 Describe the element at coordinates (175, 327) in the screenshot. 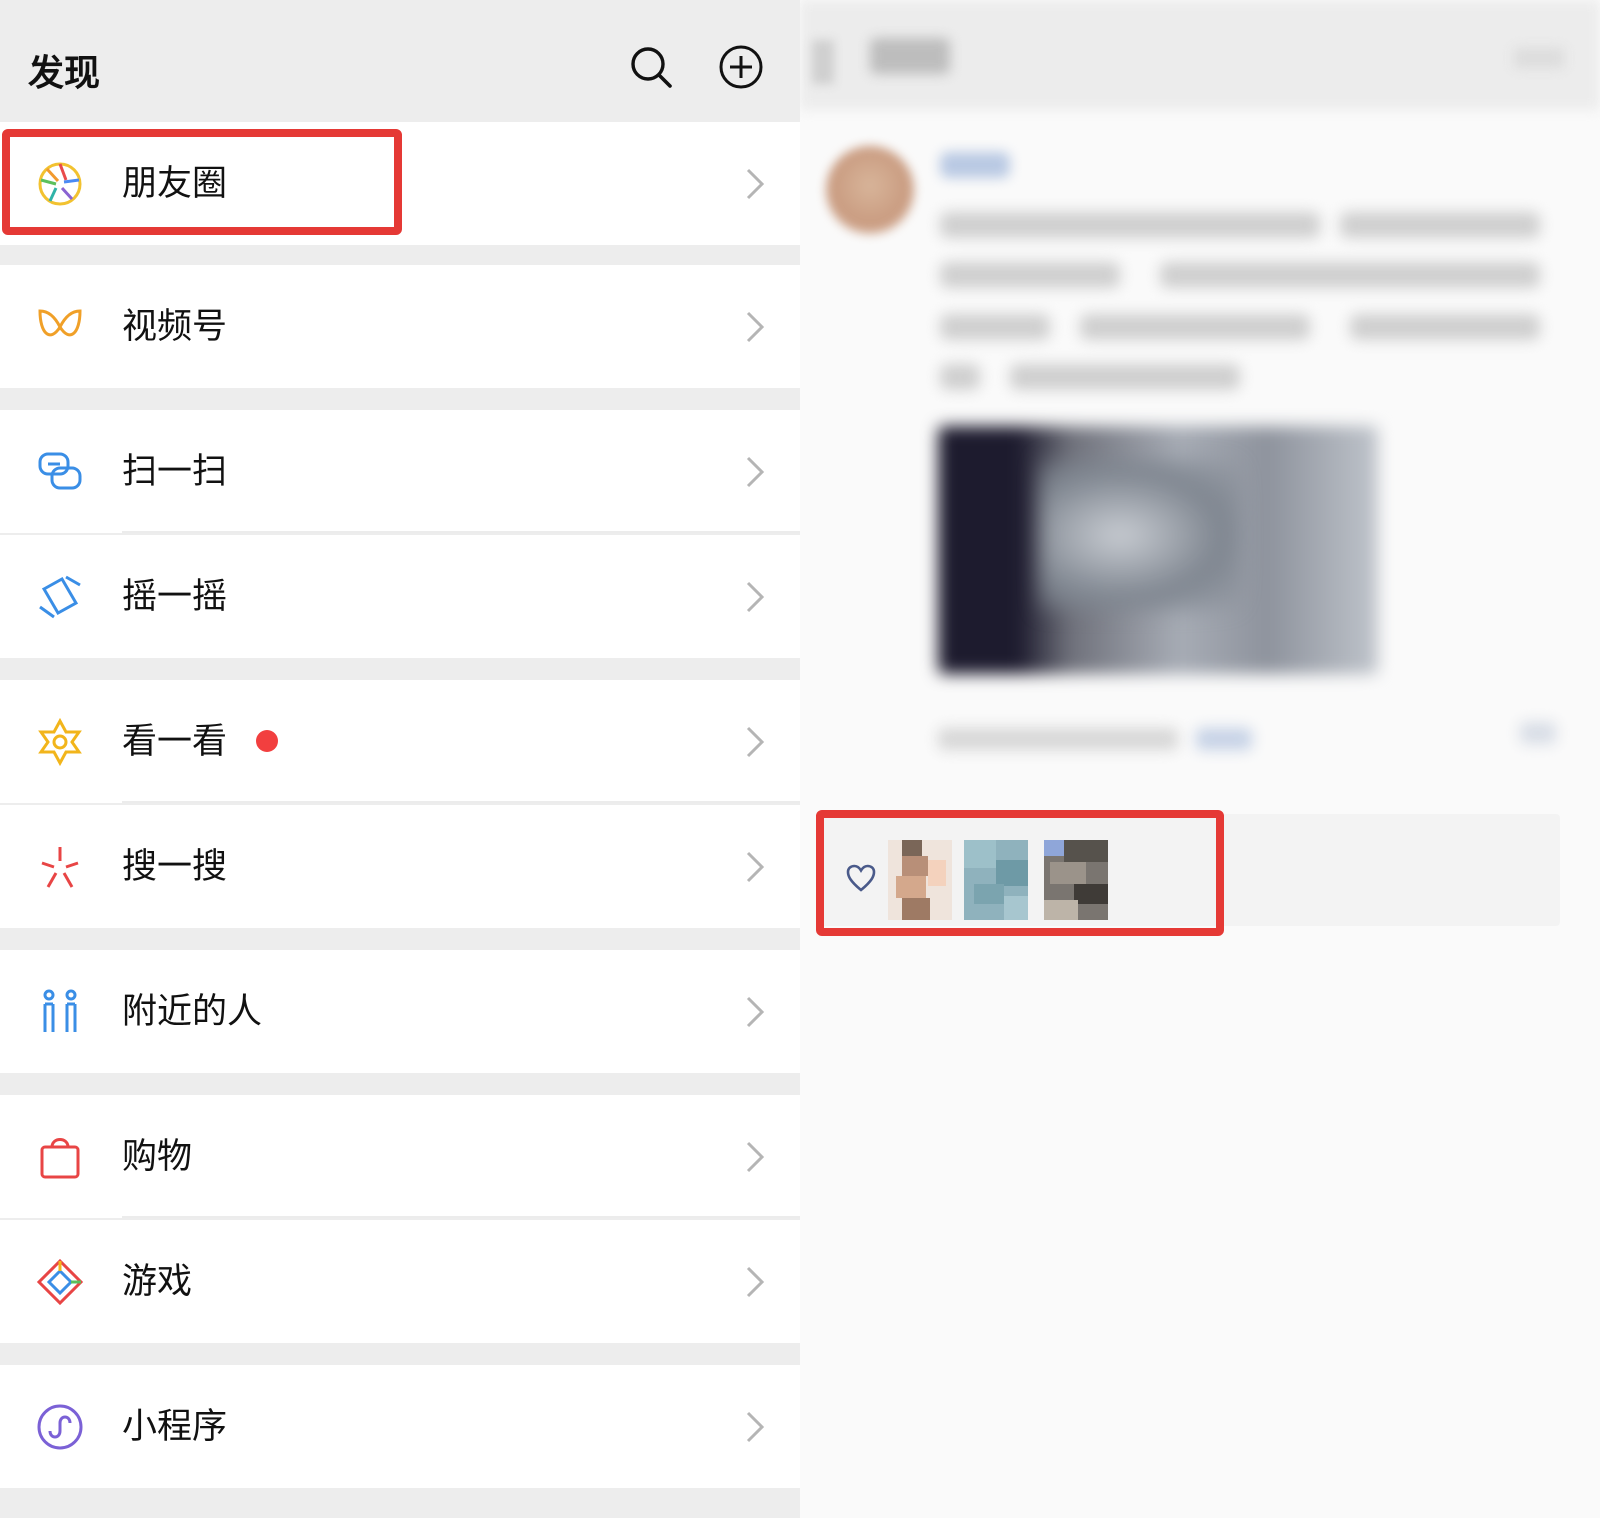

I see `menu-item-label: 视频号` at that location.